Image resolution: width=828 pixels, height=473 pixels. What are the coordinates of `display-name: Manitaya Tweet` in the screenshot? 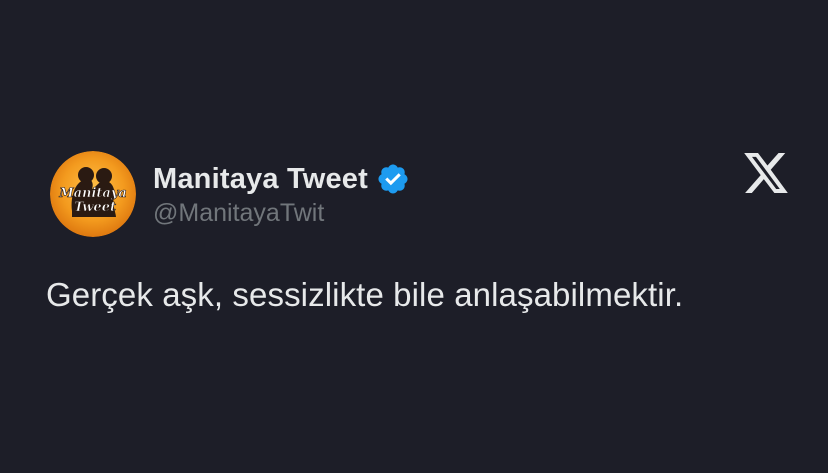 It's located at (260, 179).